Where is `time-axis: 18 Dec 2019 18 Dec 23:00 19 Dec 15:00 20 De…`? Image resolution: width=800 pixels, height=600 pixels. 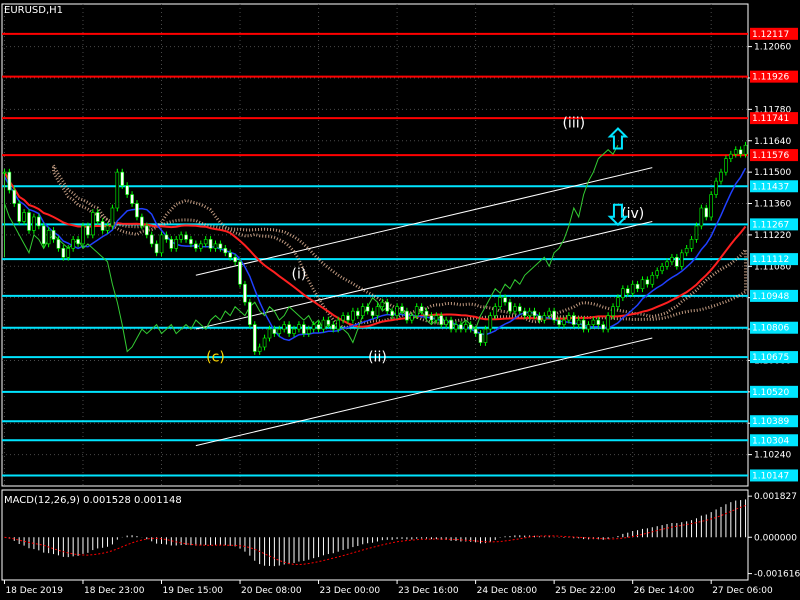
time-axis: 18 Dec 2019 18 Dec 23:00 19 Dec 15:00 20 De… is located at coordinates (388, 588).